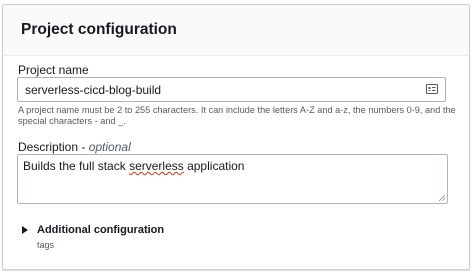 The width and height of the screenshot is (474, 273). Describe the element at coordinates (231, 89) in the screenshot. I see `project-name-input: serverless-cicd-blog-build` at that location.